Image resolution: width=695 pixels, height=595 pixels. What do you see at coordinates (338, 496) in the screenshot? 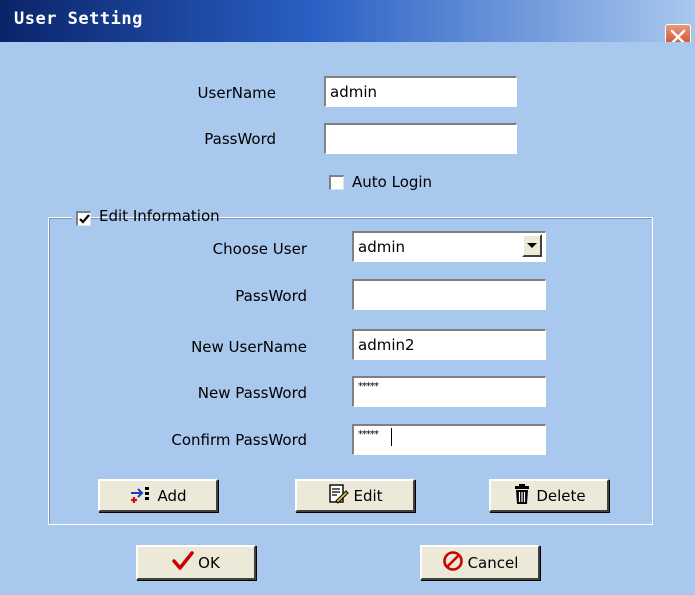
I see `edit-document-icon` at bounding box center [338, 496].